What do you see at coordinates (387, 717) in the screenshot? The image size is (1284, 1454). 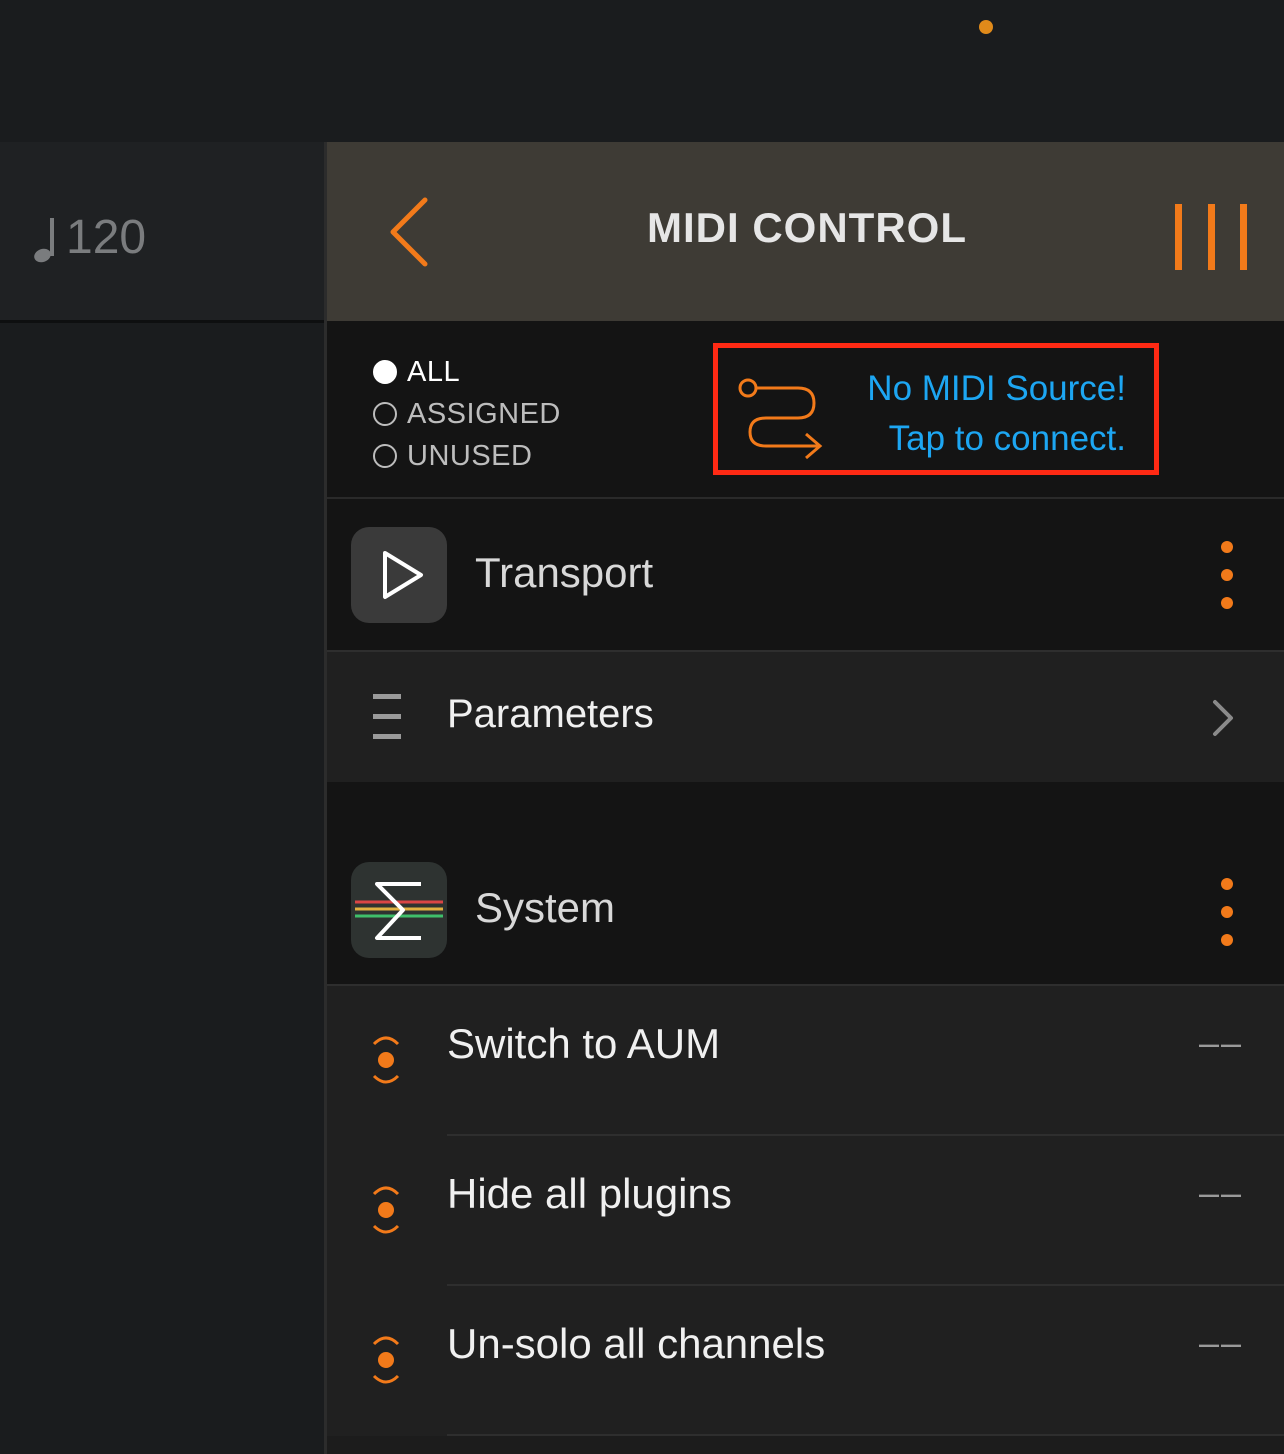 I see `list-icon` at bounding box center [387, 717].